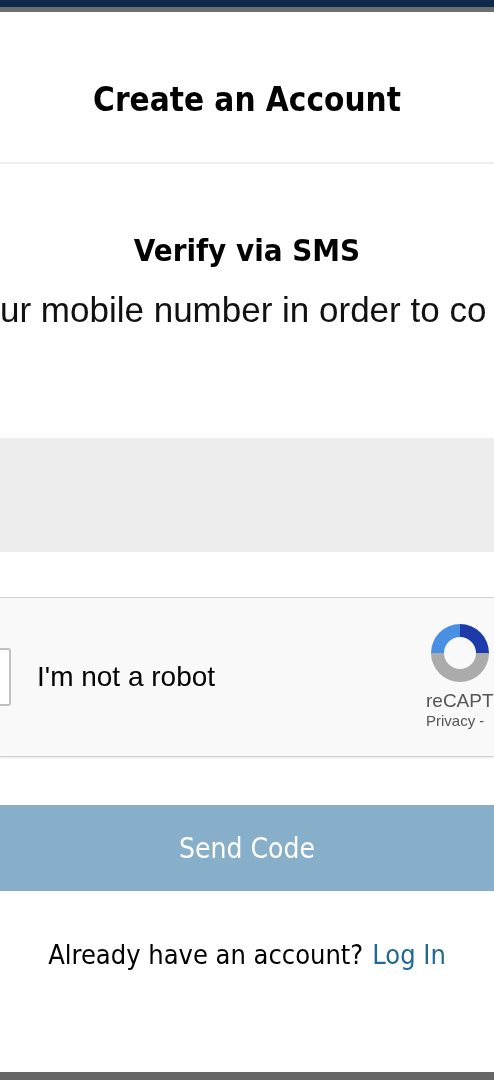 The height and width of the screenshot is (1080, 494). Describe the element at coordinates (244, 310) in the screenshot. I see `instruction-text: ur mobile number in order to co` at that location.